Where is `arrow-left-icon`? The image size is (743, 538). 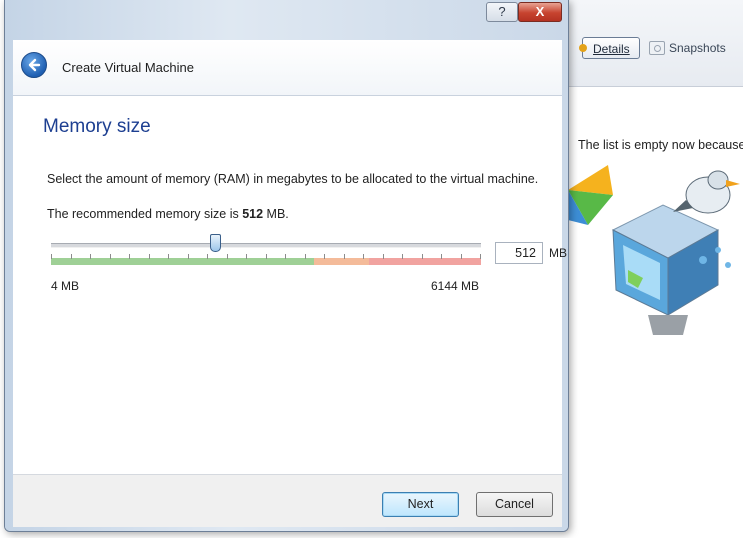
arrow-left-icon is located at coordinates (34, 65).